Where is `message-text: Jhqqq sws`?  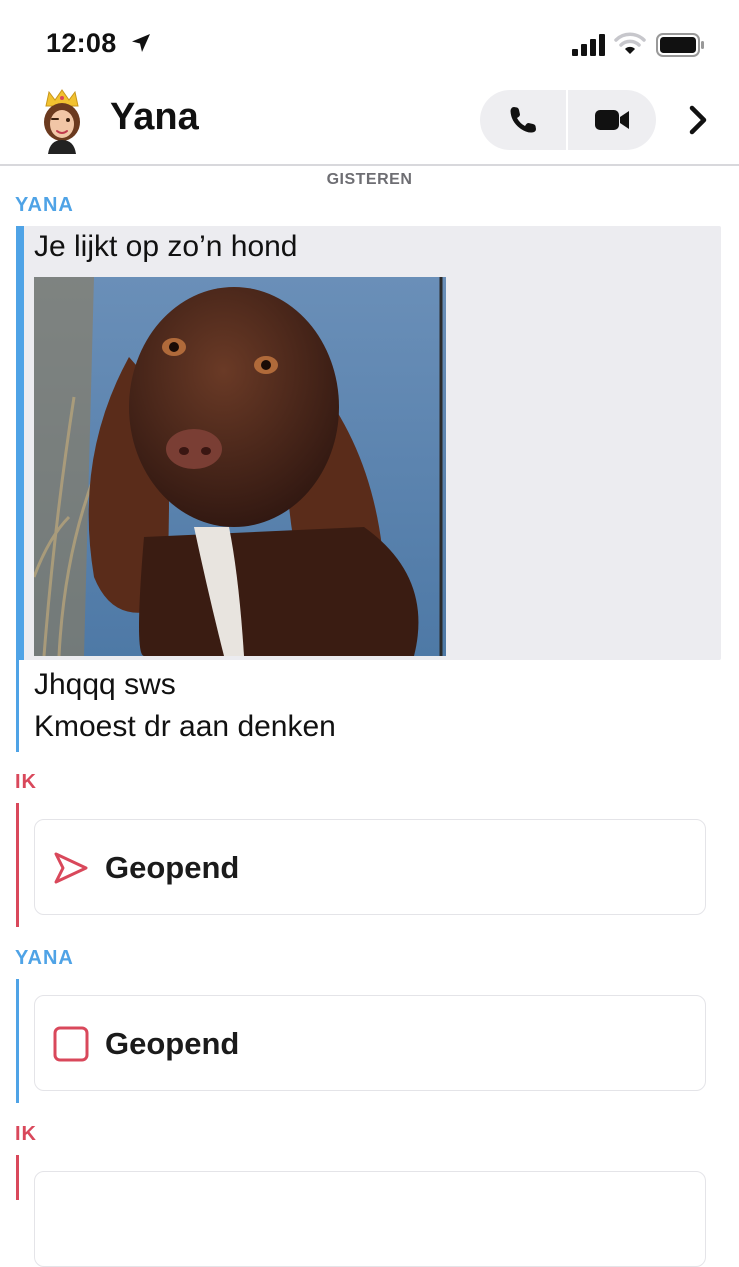
message-text: Jhqqq sws is located at coordinates (105, 685).